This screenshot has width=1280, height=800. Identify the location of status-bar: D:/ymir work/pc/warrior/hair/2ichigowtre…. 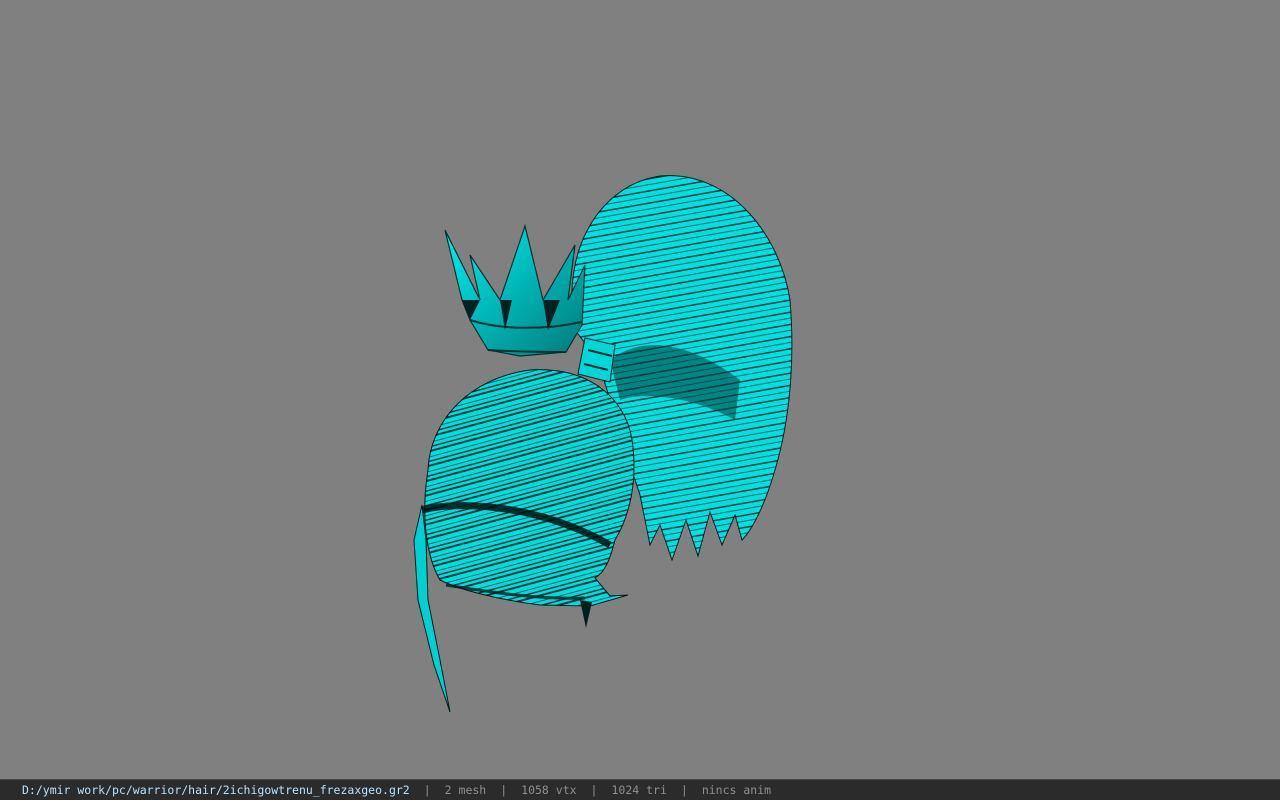
(640, 789).